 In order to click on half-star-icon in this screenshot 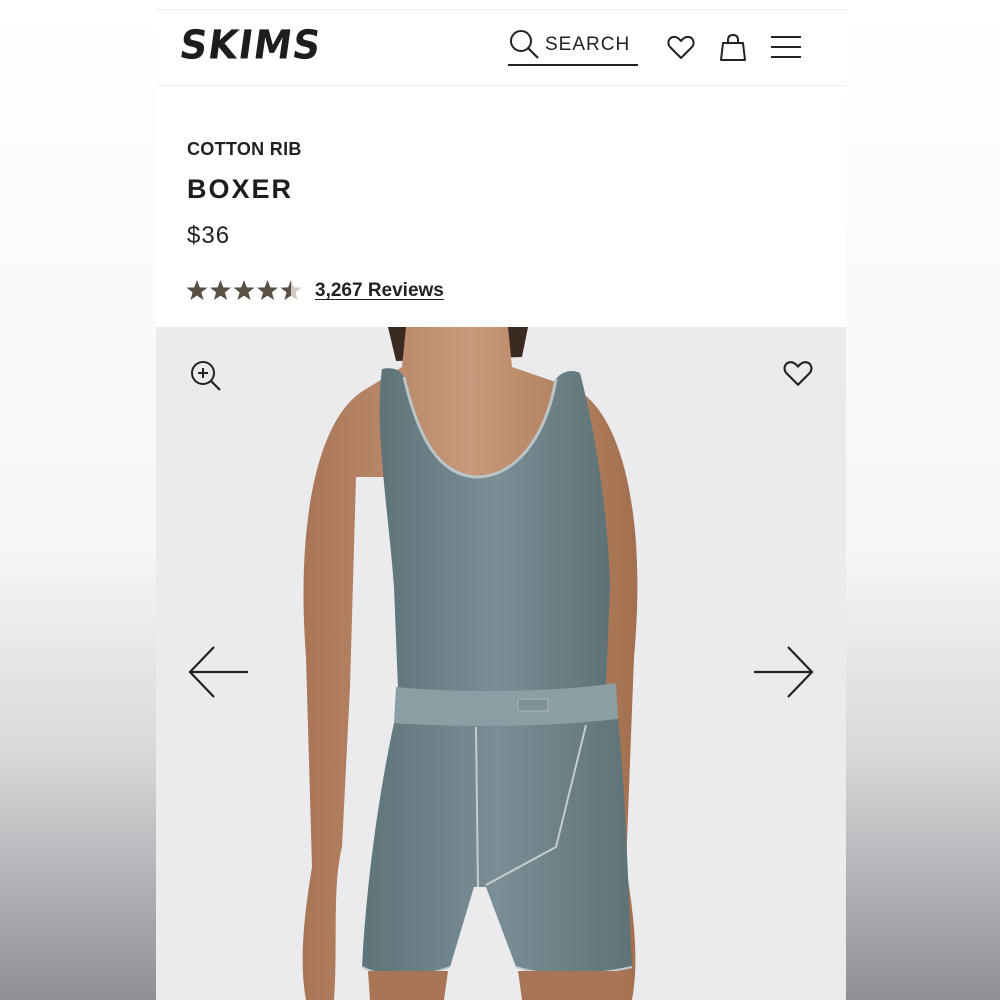, I will do `click(291, 290)`.